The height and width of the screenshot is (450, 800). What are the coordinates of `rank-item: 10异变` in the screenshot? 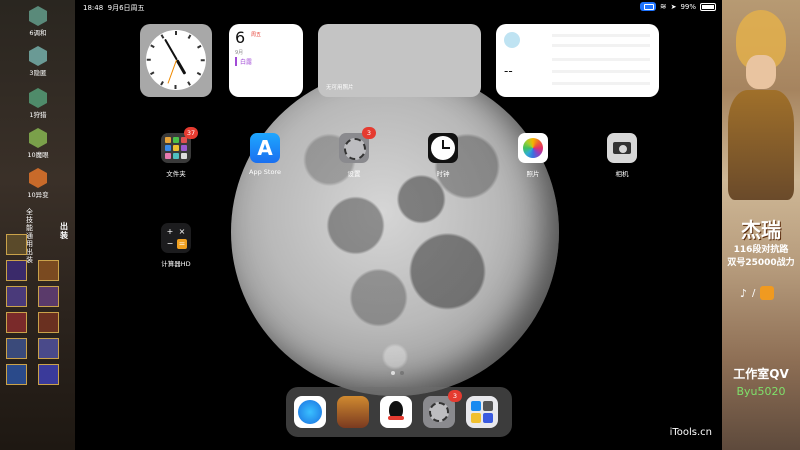 It's located at (38, 183).